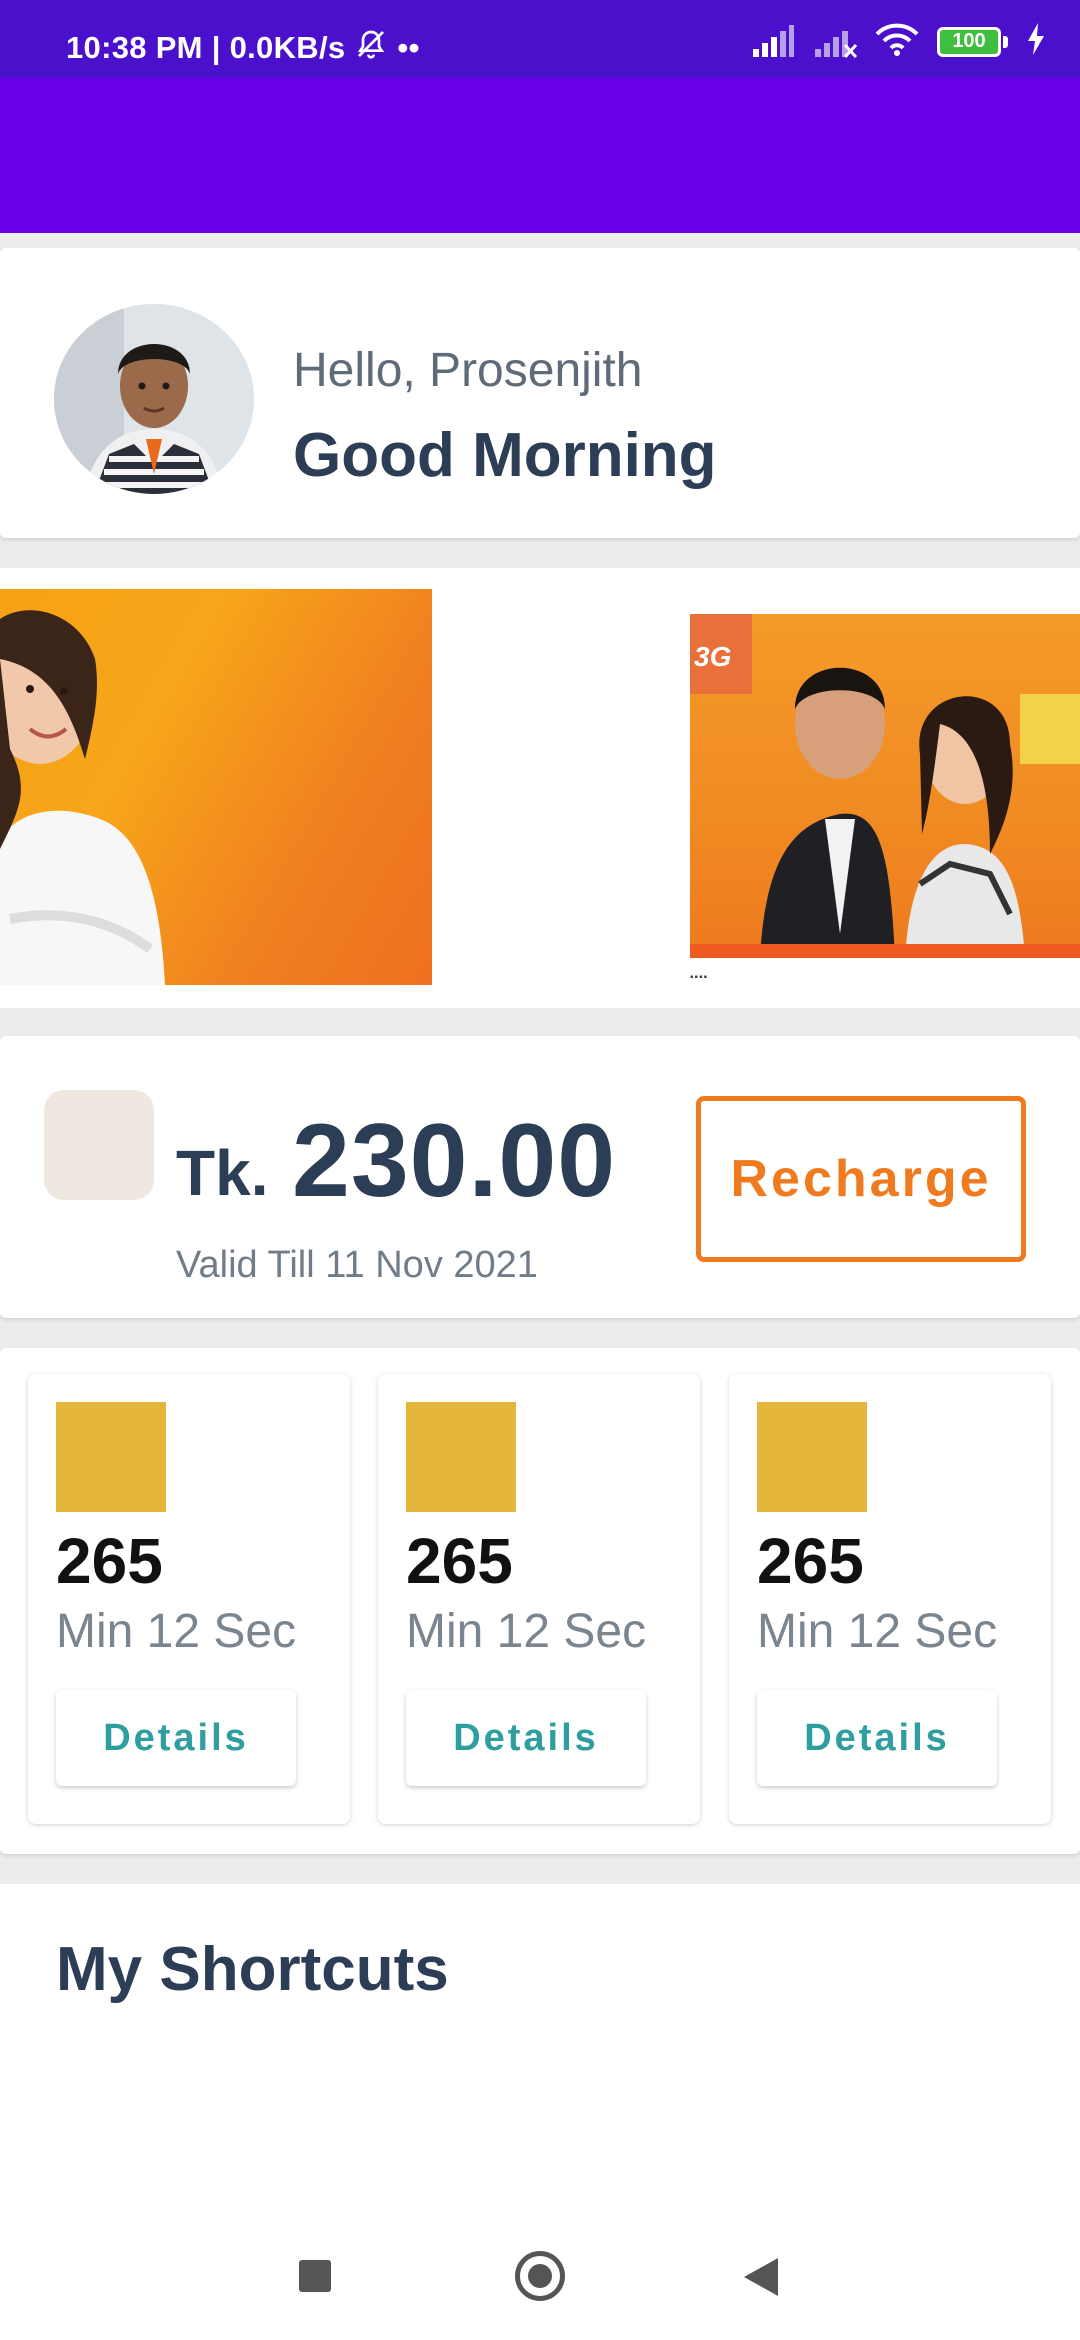 The image size is (1080, 2340). What do you see at coordinates (99, 1145) in the screenshot?
I see `balance-icon` at bounding box center [99, 1145].